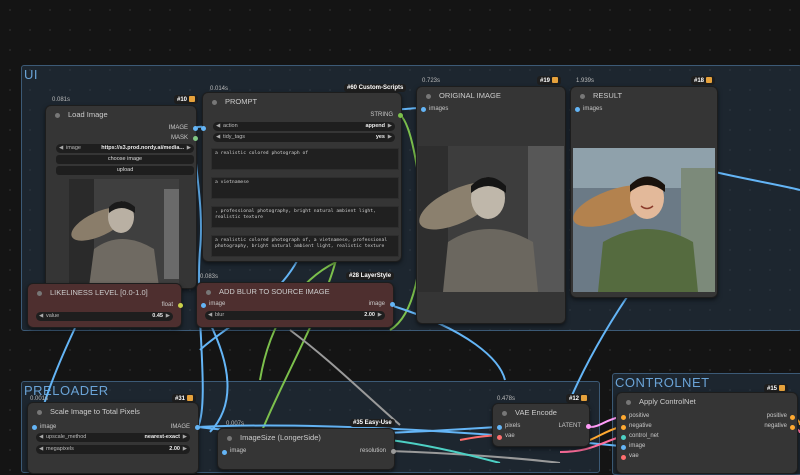 This screenshot has height=475, width=800. I want to click on blur-widget-name: blur, so click(220, 315).